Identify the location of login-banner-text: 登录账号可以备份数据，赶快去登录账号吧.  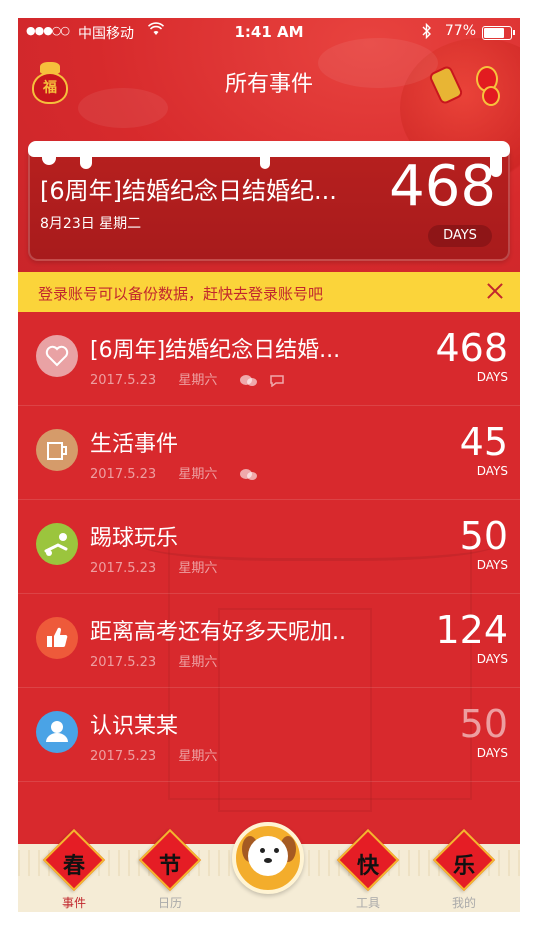
(180, 293).